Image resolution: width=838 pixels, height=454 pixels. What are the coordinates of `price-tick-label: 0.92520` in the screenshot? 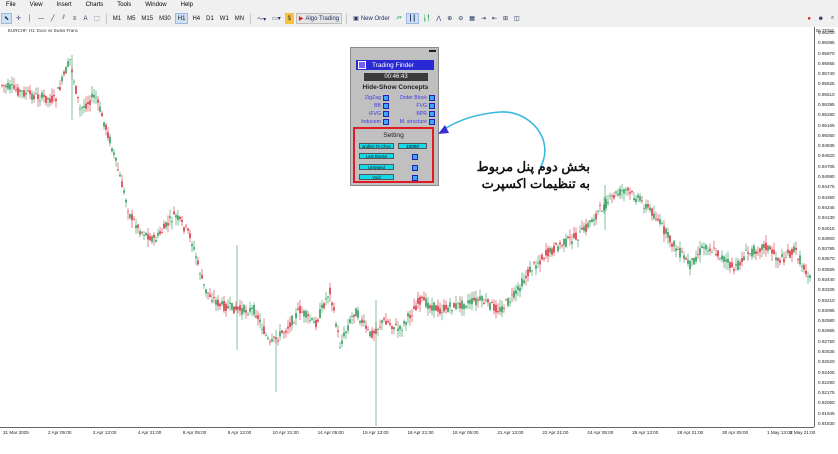 It's located at (826, 362).